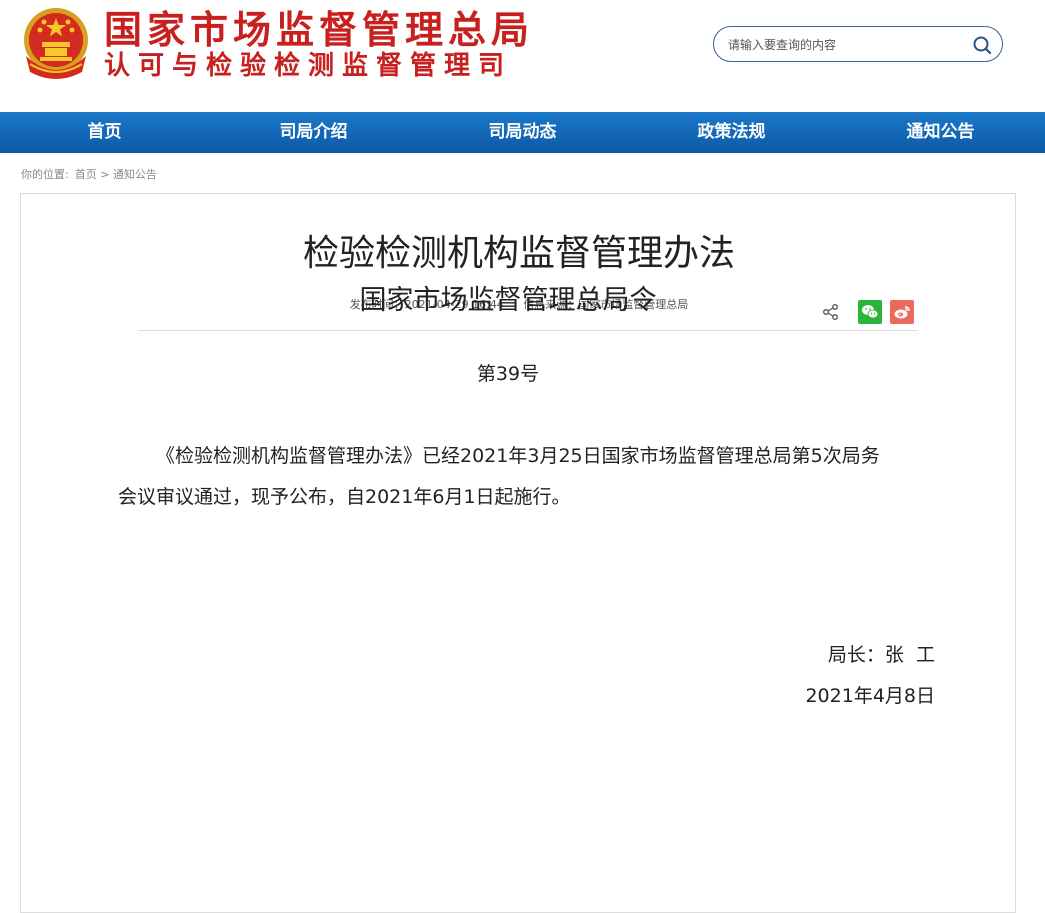 The width and height of the screenshot is (1045, 913). What do you see at coordinates (313, 132) in the screenshot?
I see `nav-item-about: 司局介绍` at bounding box center [313, 132].